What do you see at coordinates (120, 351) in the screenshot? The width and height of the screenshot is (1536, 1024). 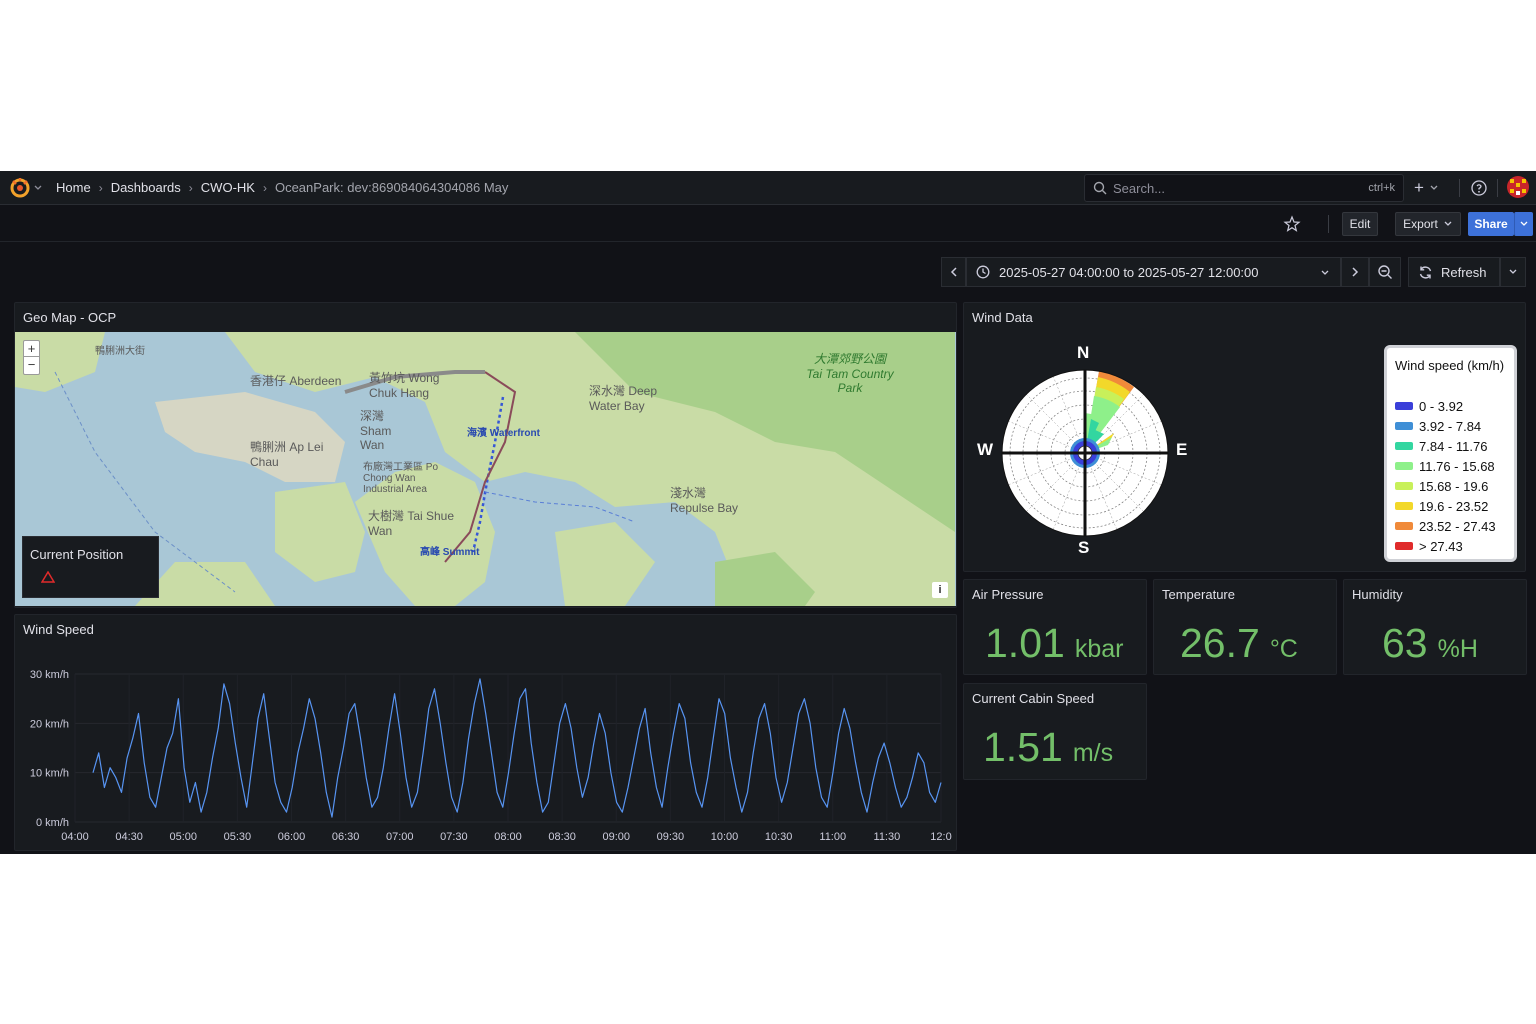 I see `map-label: 鴨脷洲大街` at bounding box center [120, 351].